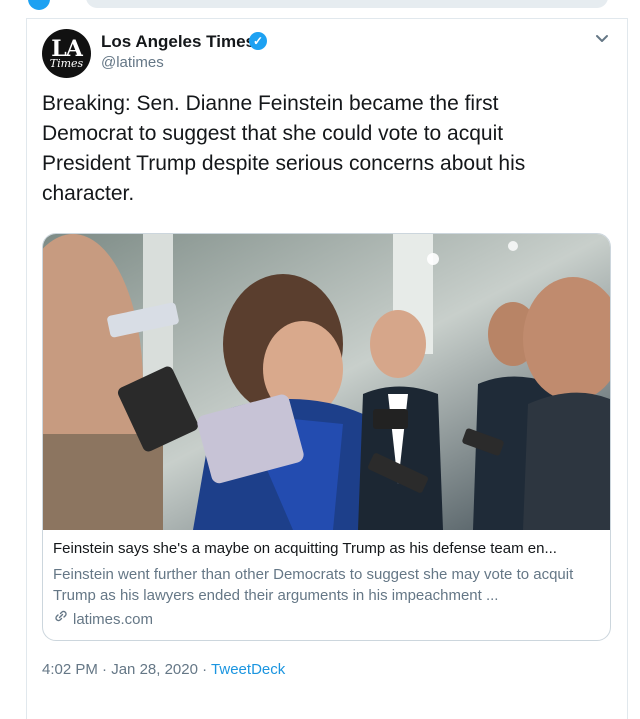  Describe the element at coordinates (602, 39) in the screenshot. I see `chevron-down-icon` at that location.